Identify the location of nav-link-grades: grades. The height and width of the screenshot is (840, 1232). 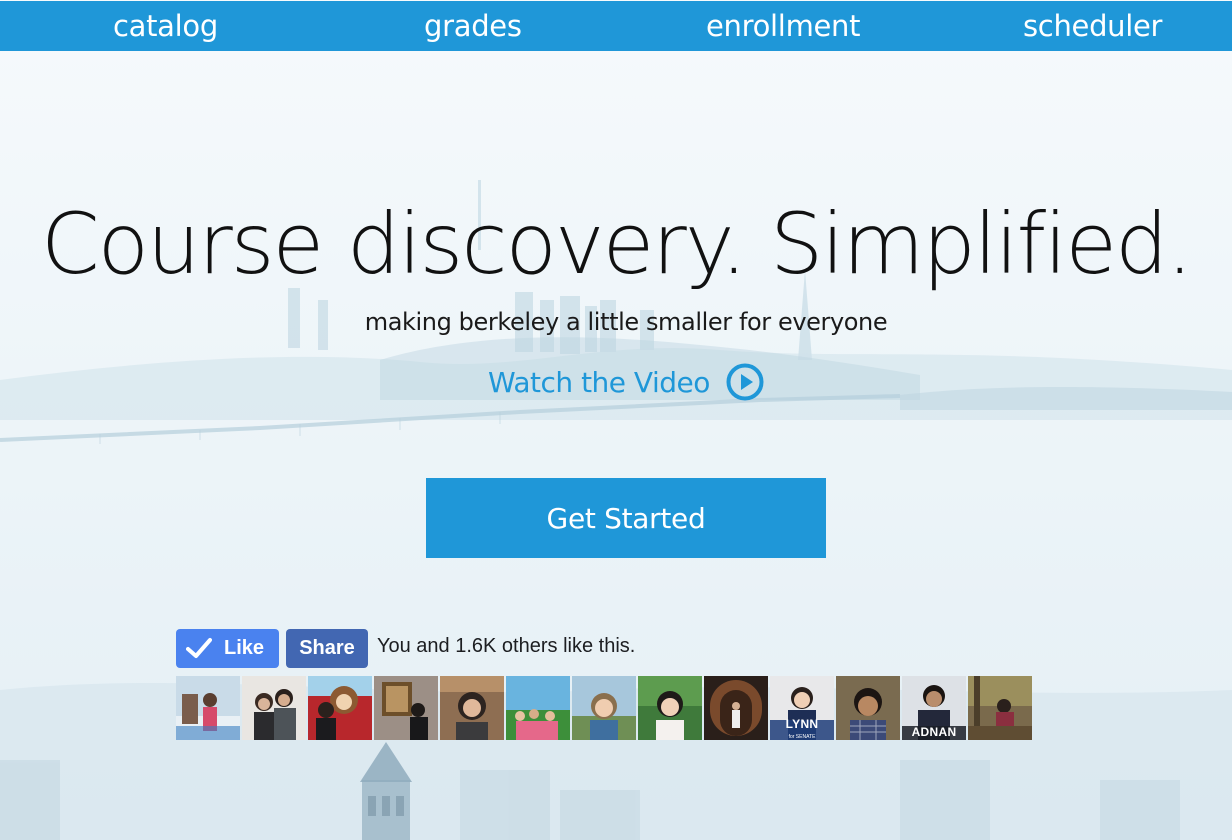
(473, 26).